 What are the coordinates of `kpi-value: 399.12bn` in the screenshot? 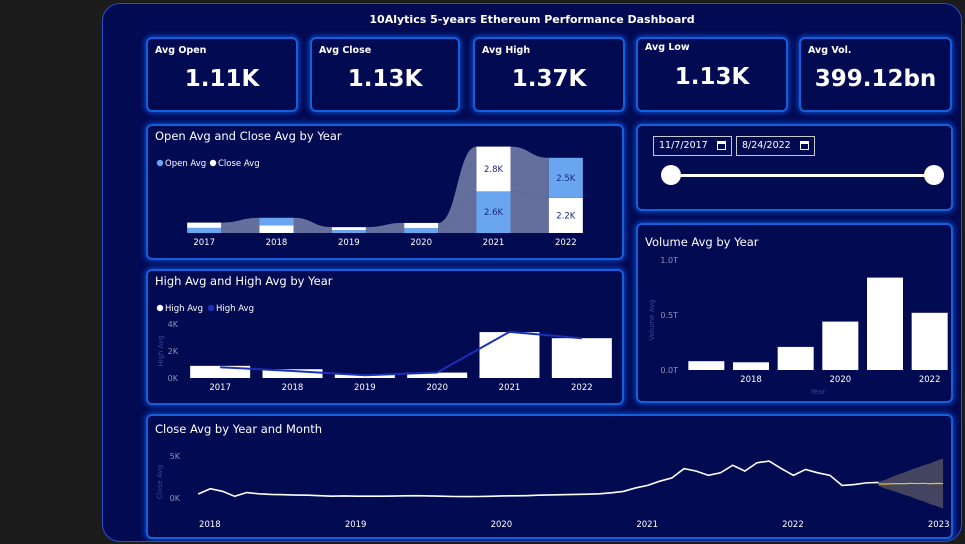 It's located at (875, 79).